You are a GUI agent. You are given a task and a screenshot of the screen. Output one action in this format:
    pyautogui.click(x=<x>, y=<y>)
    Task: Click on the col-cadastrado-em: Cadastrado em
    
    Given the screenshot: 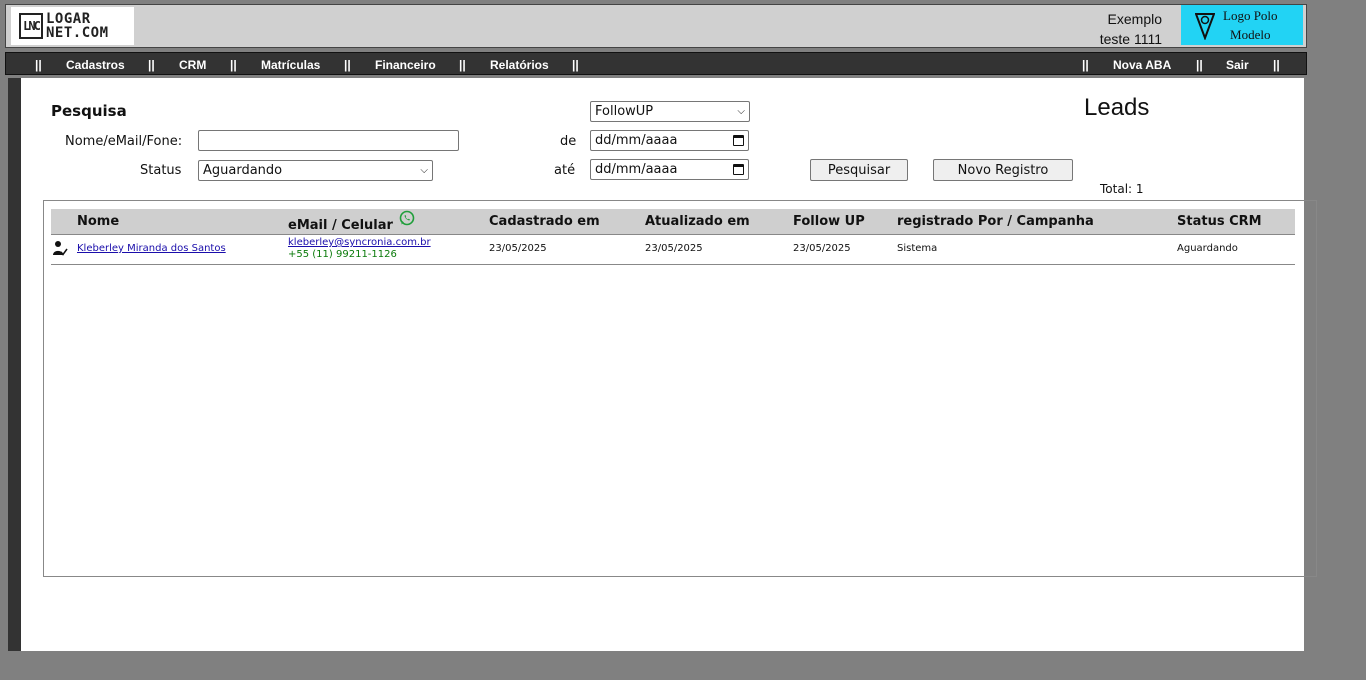 What is the action you would take?
    pyautogui.click(x=544, y=221)
    